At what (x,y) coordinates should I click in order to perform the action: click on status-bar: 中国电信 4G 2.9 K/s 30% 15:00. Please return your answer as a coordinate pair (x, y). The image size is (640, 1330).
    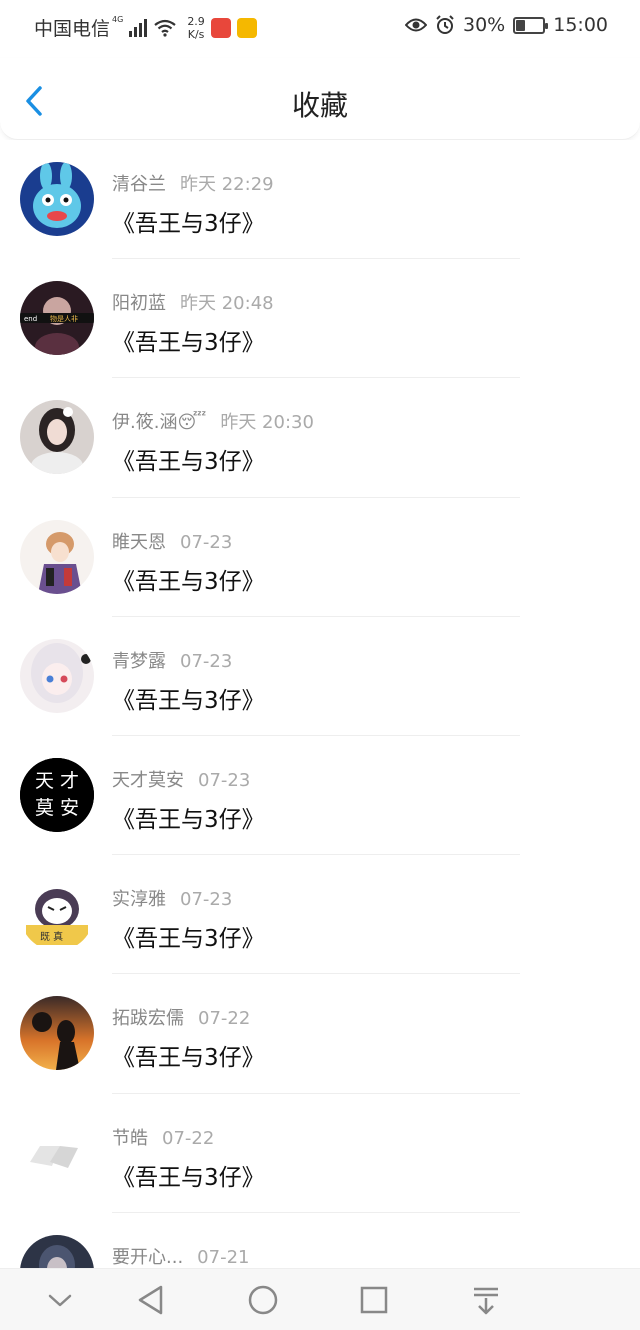
    Looking at the image, I should click on (320, 29).